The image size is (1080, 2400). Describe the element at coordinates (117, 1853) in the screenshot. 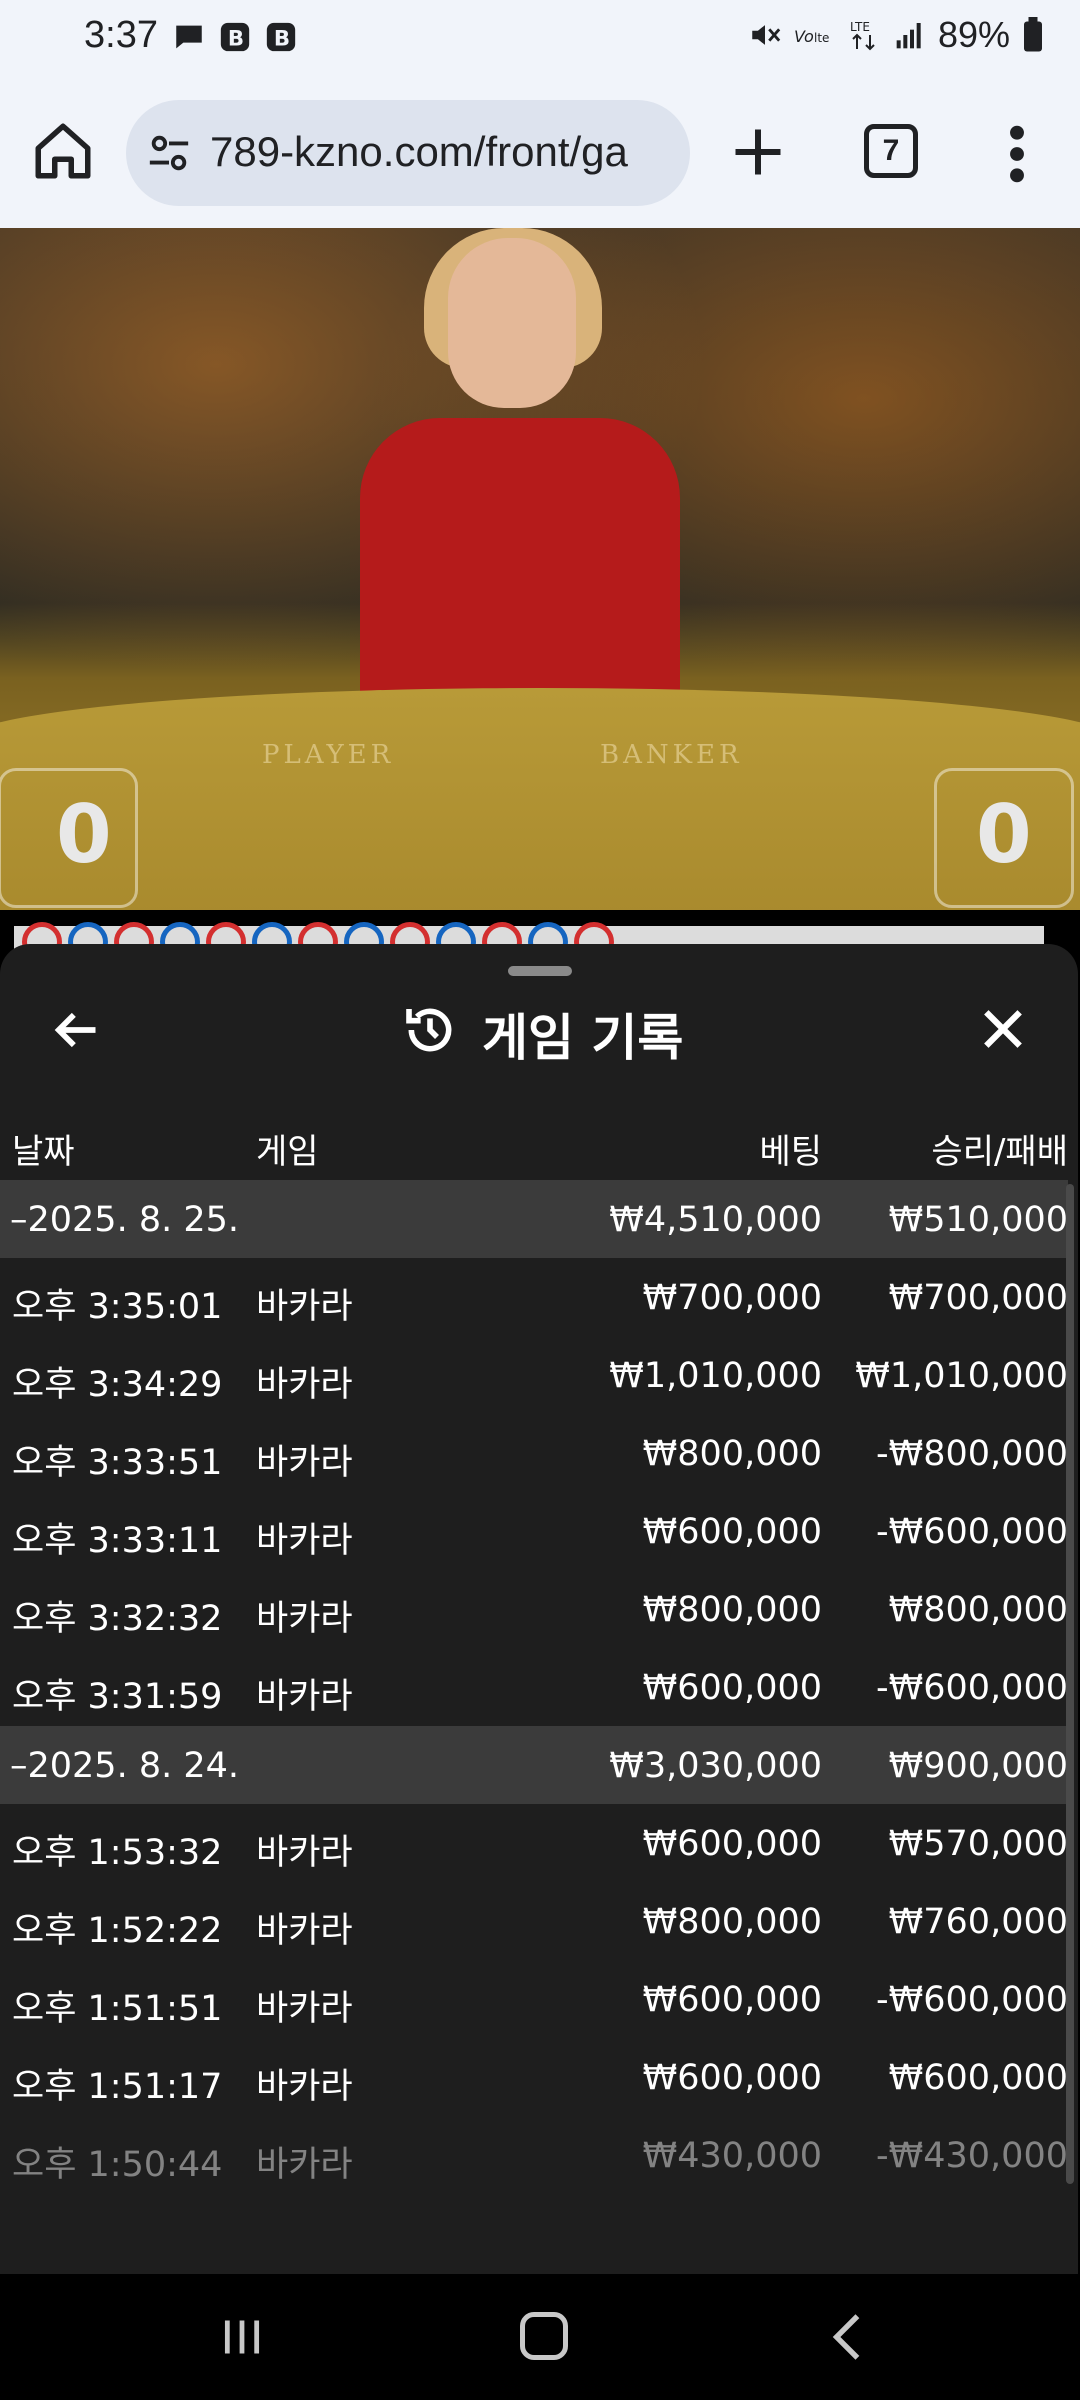

I see `row-time: 오후 1:53:32` at that location.